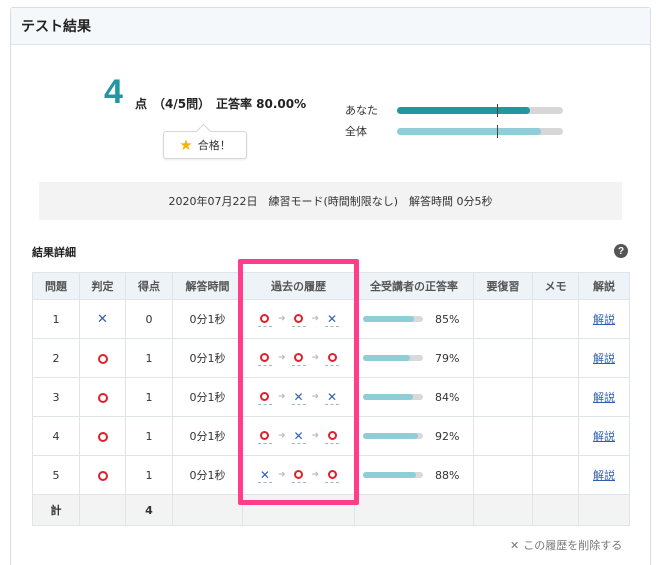 The image size is (661, 565). Describe the element at coordinates (149, 319) in the screenshot. I see `score-cell: 0` at that location.